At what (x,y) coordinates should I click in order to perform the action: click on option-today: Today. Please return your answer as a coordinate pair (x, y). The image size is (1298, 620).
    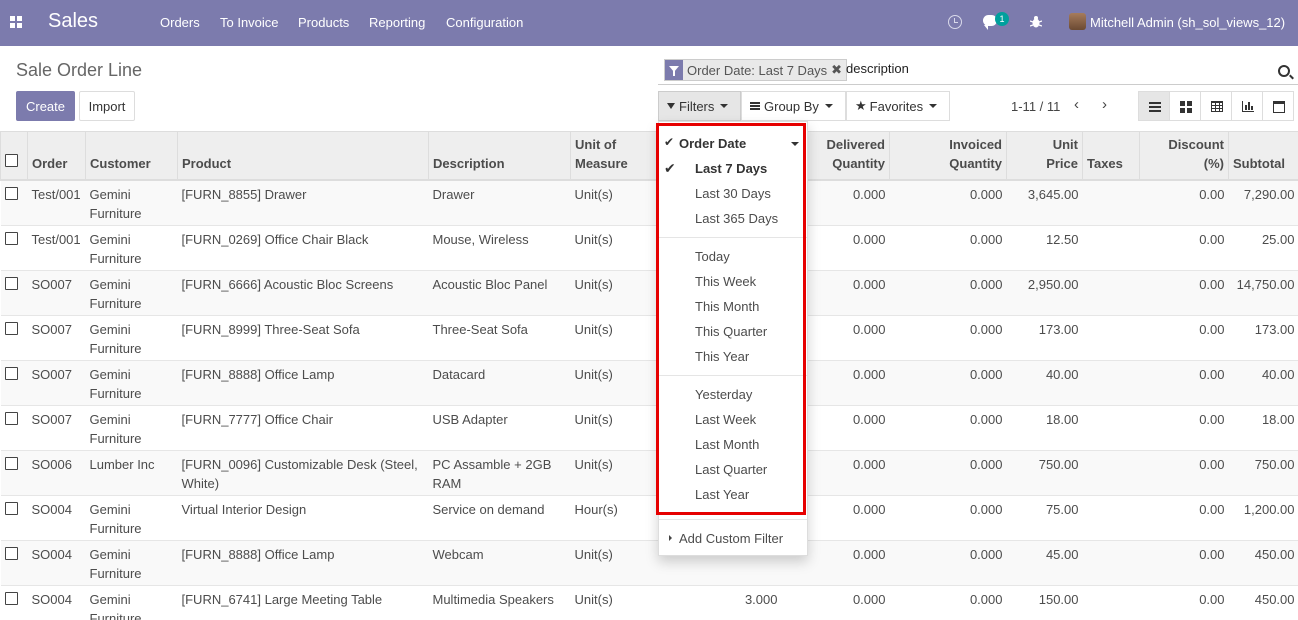
    Looking at the image, I should click on (712, 256).